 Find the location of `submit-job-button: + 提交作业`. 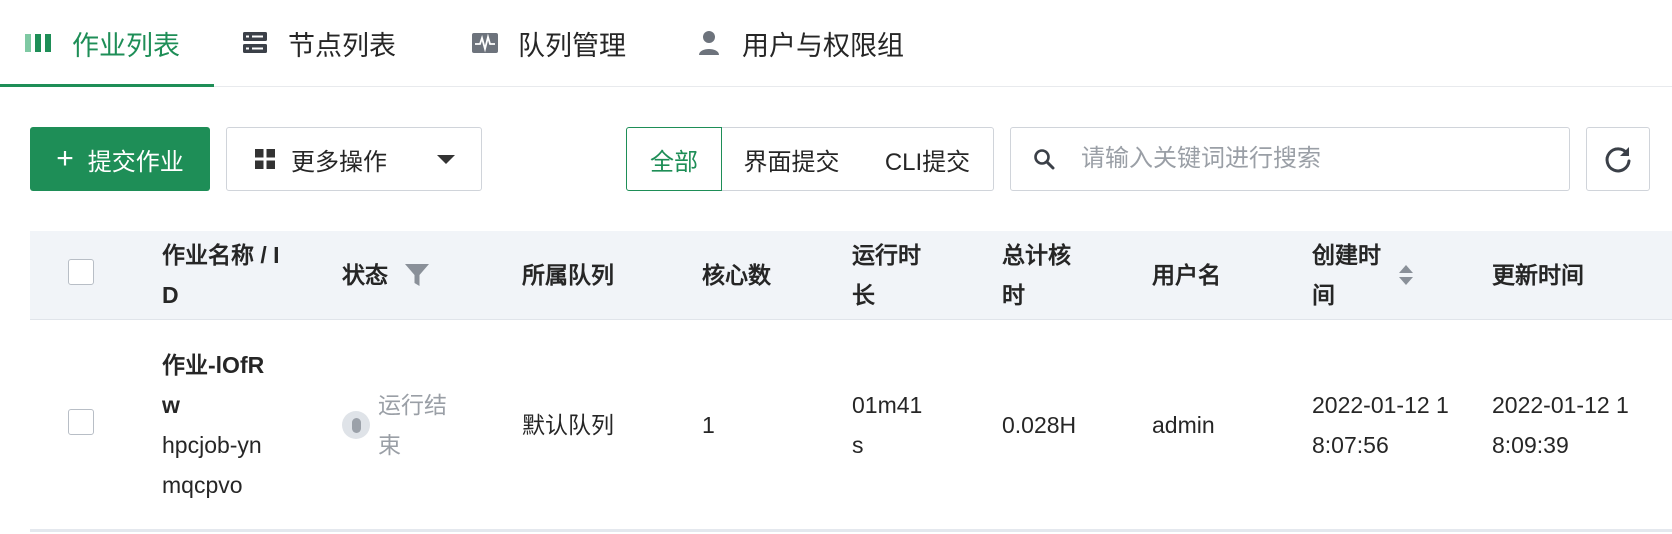

submit-job-button: + 提交作业 is located at coordinates (120, 159).